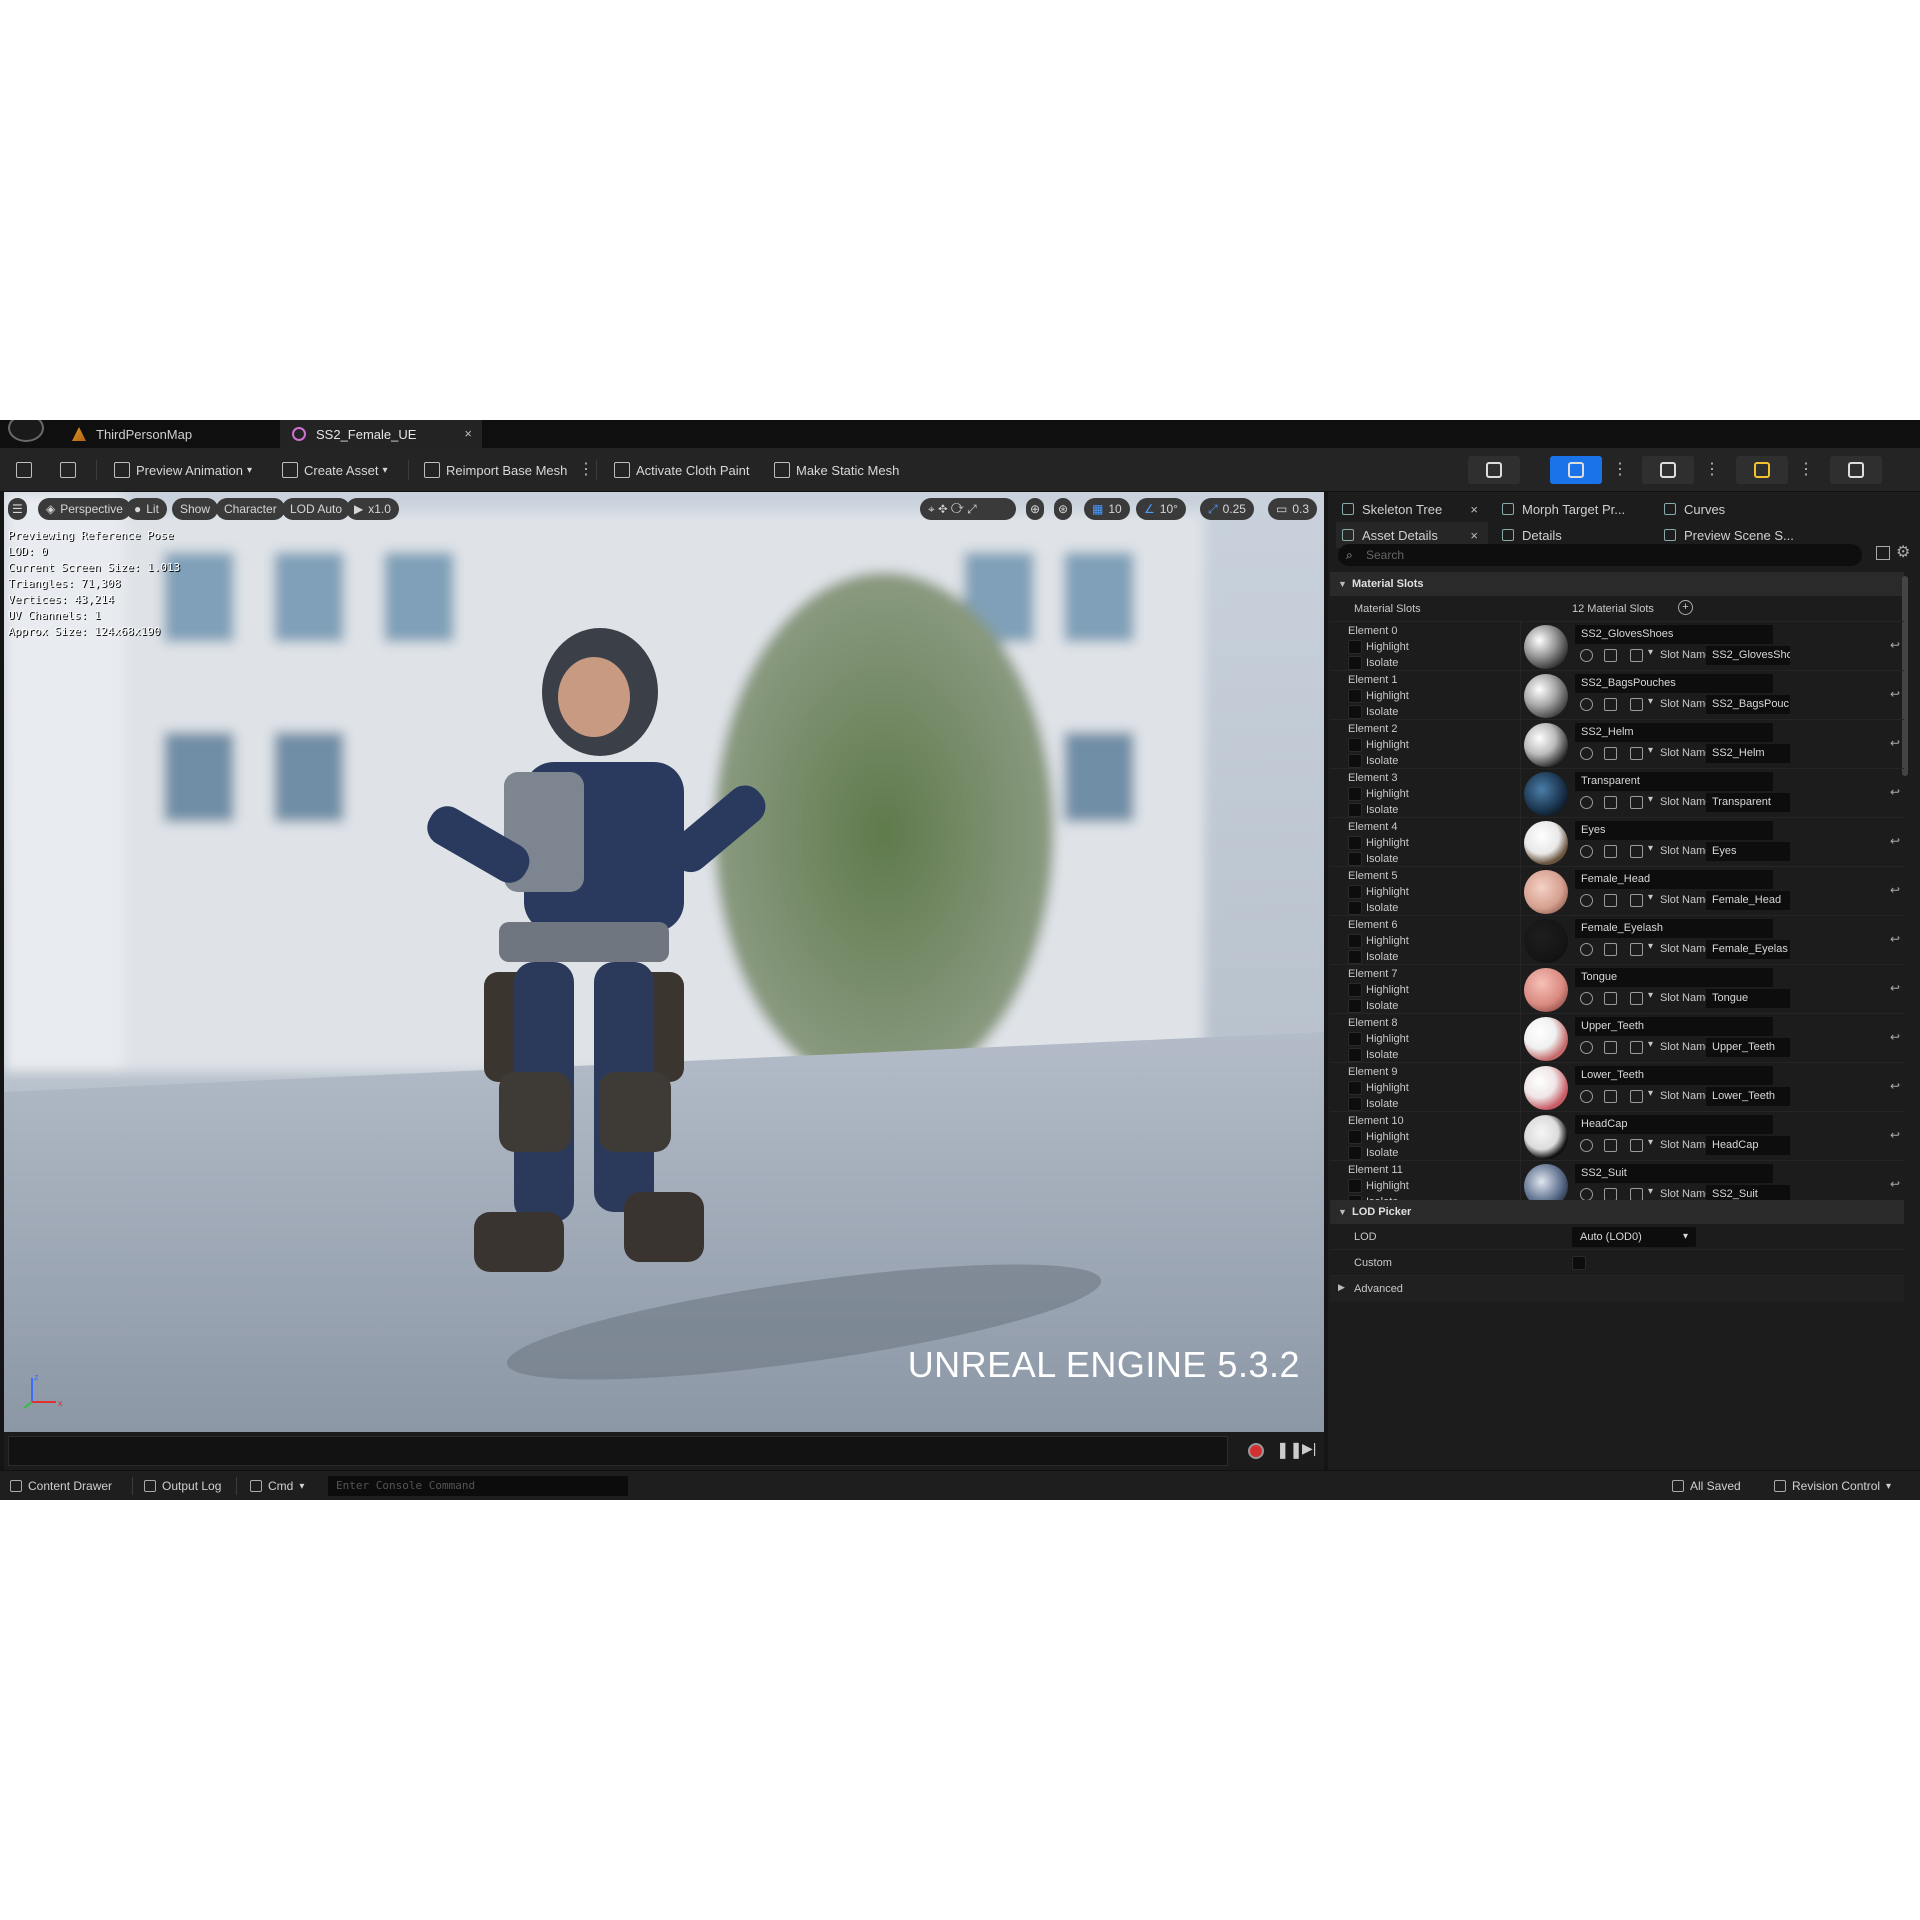 The height and width of the screenshot is (1920, 1920). I want to click on output-log-button: Output Log, so click(182, 1485).